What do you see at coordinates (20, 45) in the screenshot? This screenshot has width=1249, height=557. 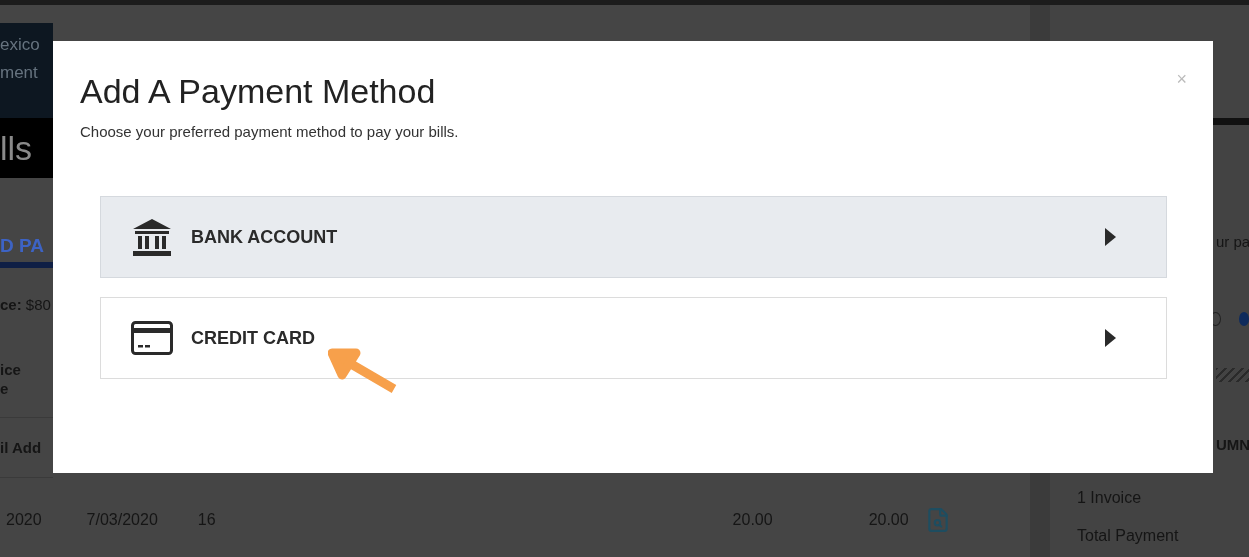 I see `nav-text: exico` at bounding box center [20, 45].